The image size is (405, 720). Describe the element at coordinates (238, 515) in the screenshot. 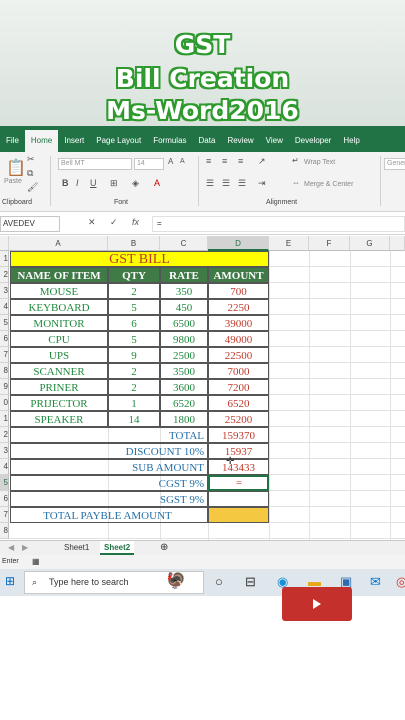

I see `payable-value` at that location.